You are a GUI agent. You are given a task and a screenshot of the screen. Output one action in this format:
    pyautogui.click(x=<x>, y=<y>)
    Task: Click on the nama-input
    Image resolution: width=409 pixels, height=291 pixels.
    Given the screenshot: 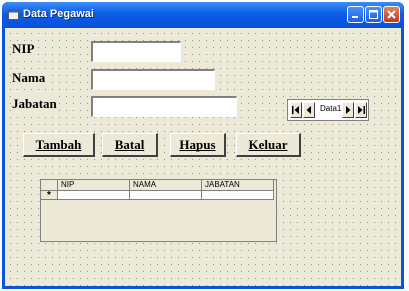 What is the action you would take?
    pyautogui.click(x=153, y=79)
    